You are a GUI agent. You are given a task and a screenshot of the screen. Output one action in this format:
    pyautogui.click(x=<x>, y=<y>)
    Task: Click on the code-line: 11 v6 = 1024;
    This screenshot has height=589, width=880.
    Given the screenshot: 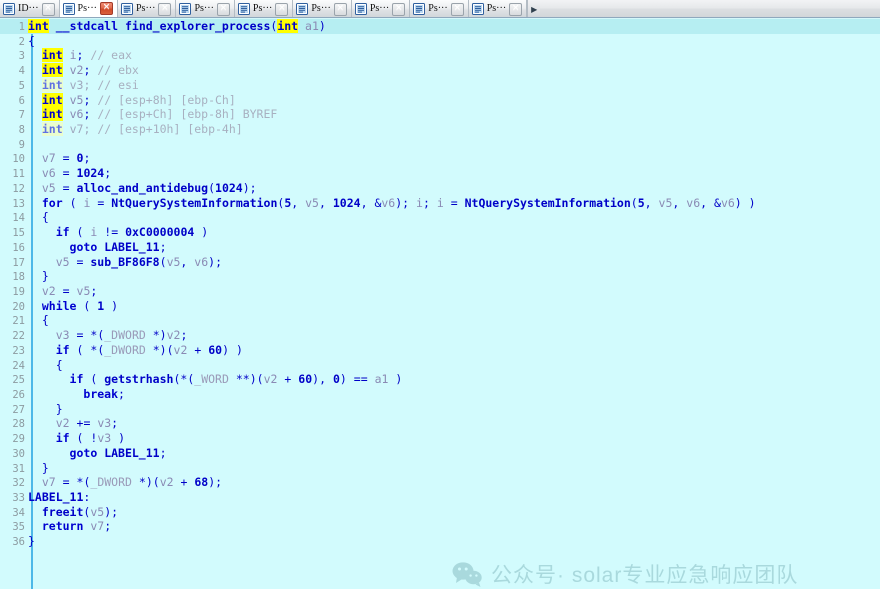 What is the action you would take?
    pyautogui.click(x=440, y=173)
    